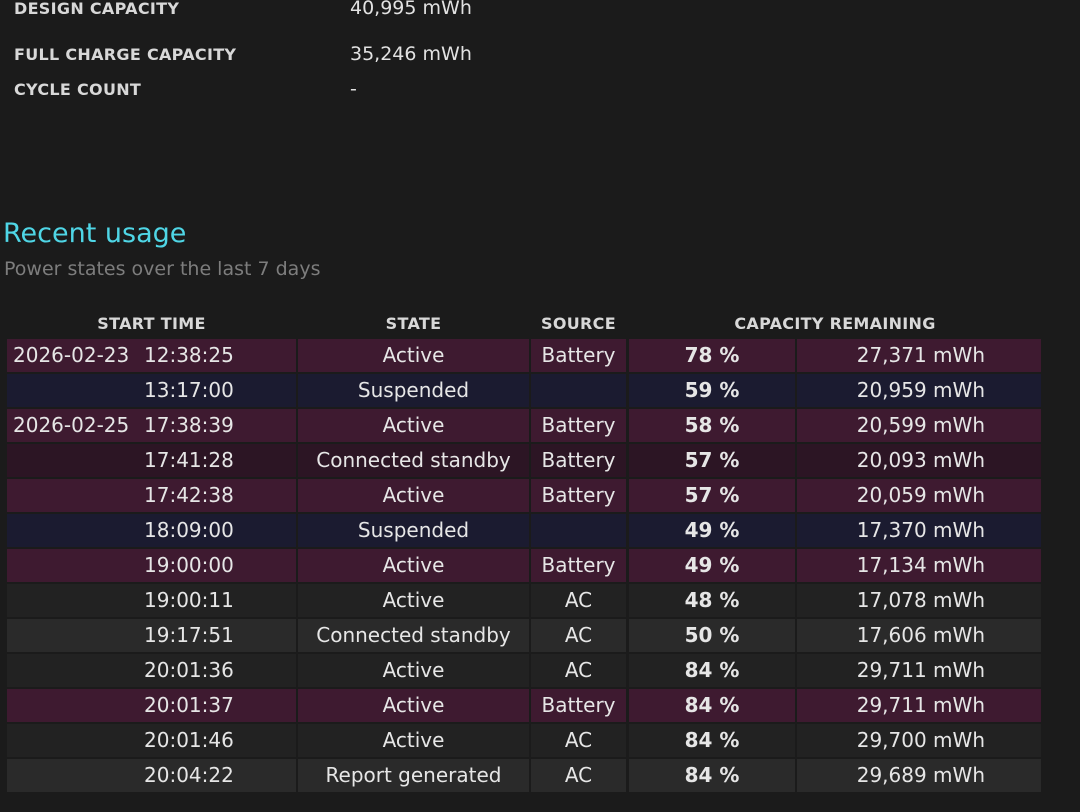 The width and height of the screenshot is (1080, 812). What do you see at coordinates (71, 425) in the screenshot?
I see `row-date: 2026-02-25` at bounding box center [71, 425].